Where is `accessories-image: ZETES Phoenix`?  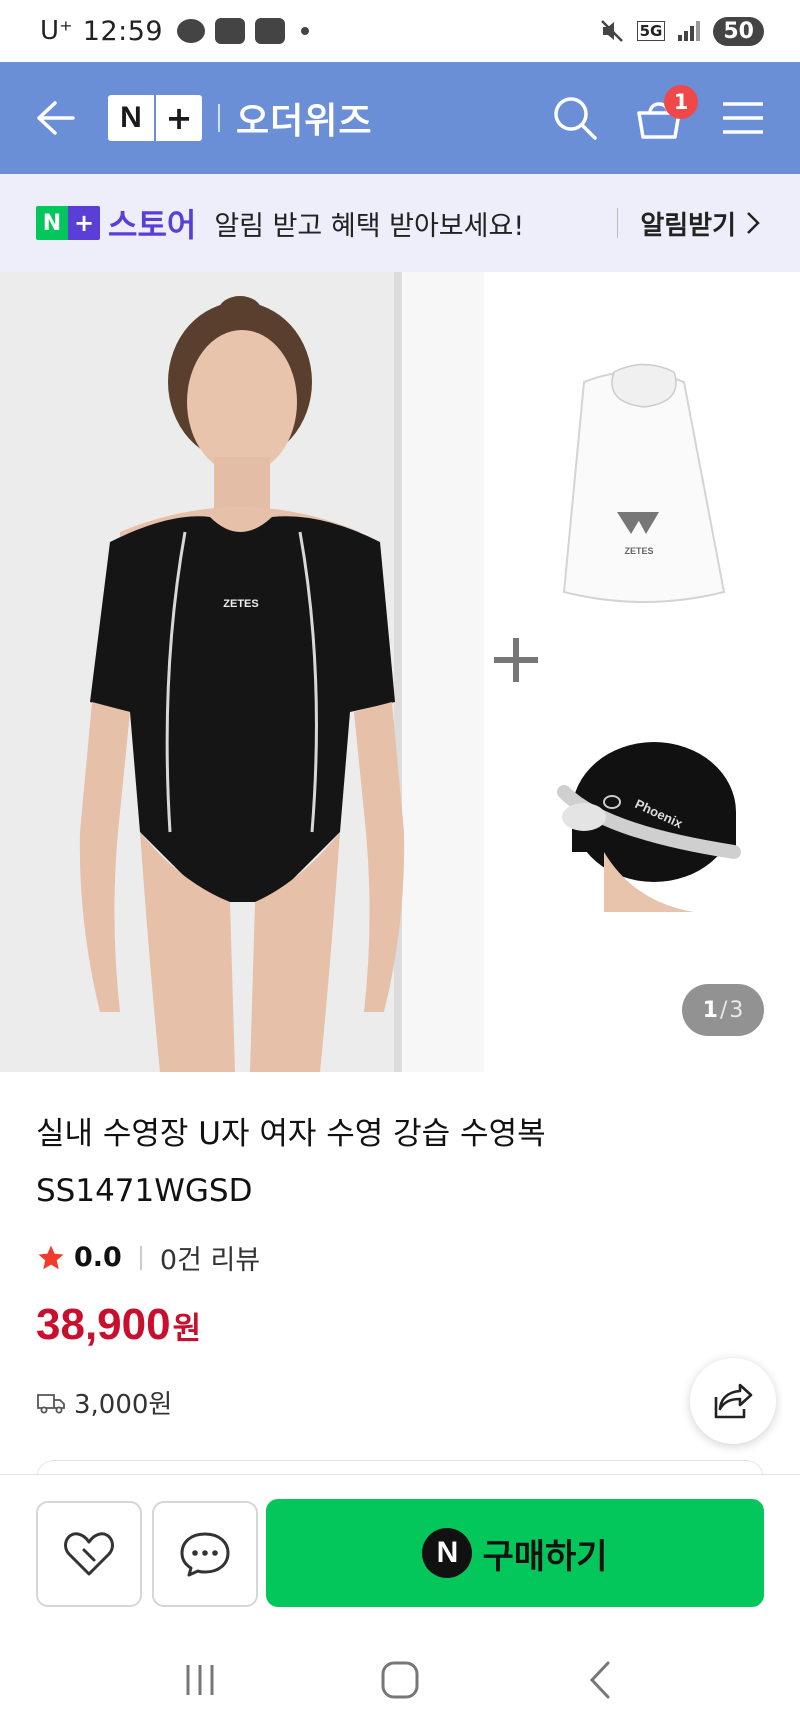
accessories-image: ZETES Phoenix is located at coordinates (617, 637).